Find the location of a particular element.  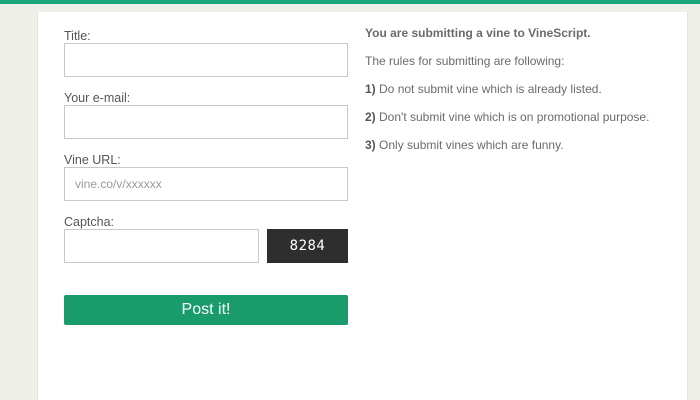

rule-item: 3) Only submit vines which are funny. is located at coordinates (464, 145).